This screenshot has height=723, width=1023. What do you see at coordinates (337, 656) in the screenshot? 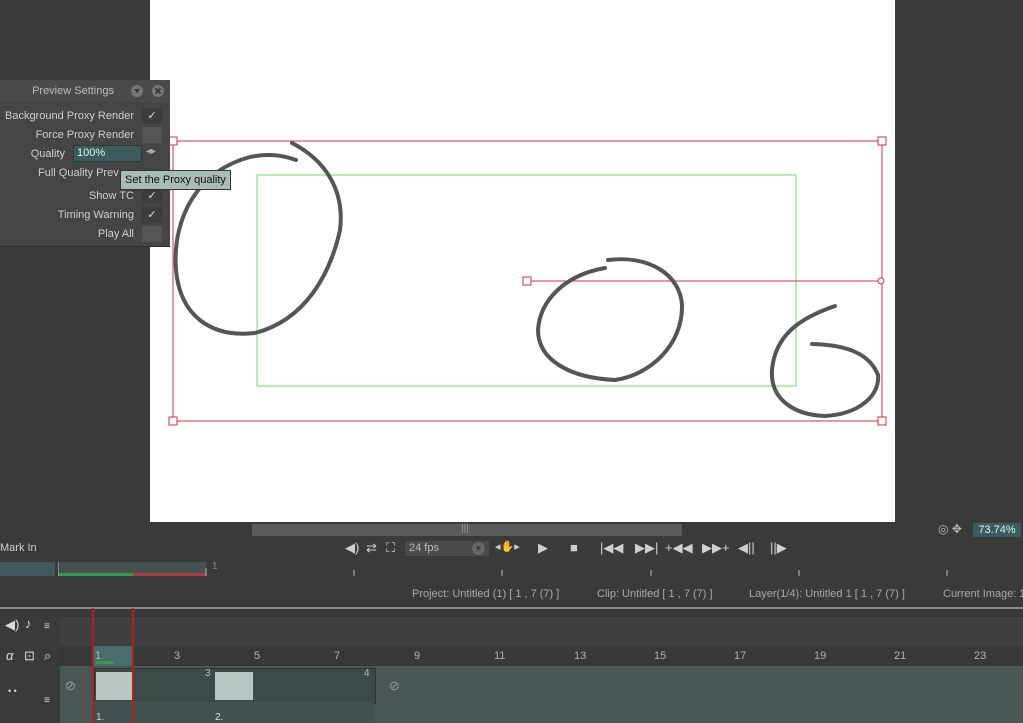
I see `frame-number: 7` at bounding box center [337, 656].